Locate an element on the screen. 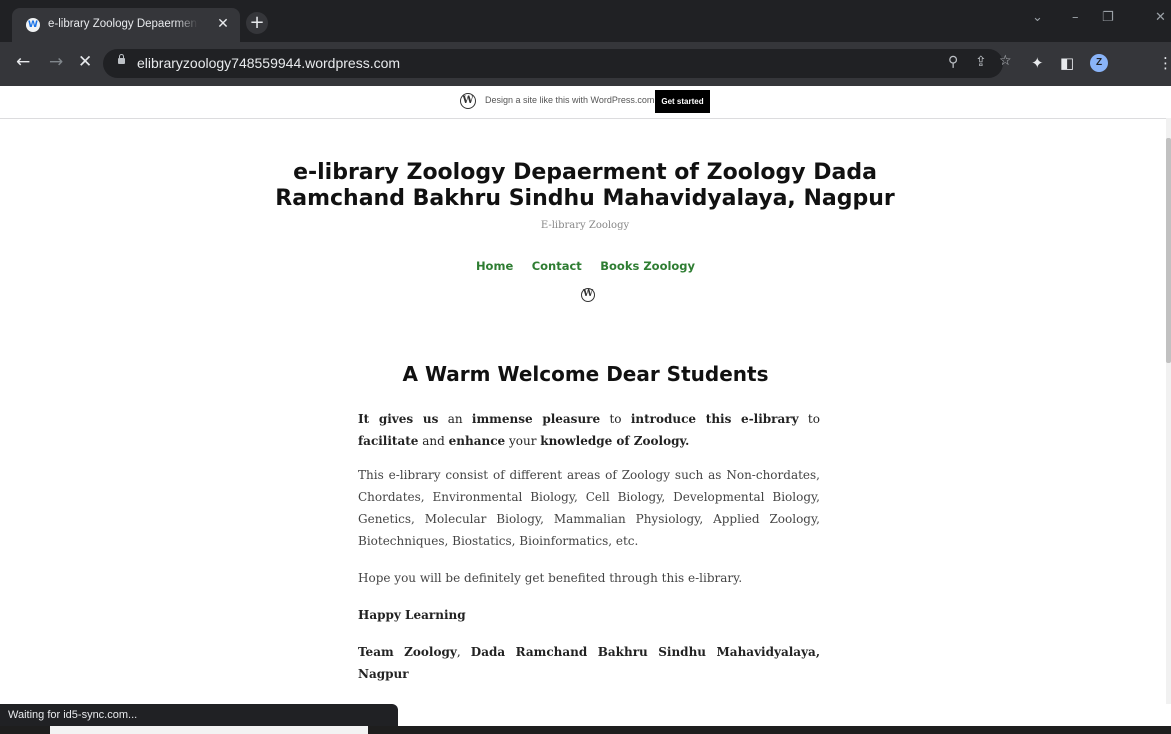 This screenshot has width=1171, height=734. nav-item-home: Home is located at coordinates (494, 266).